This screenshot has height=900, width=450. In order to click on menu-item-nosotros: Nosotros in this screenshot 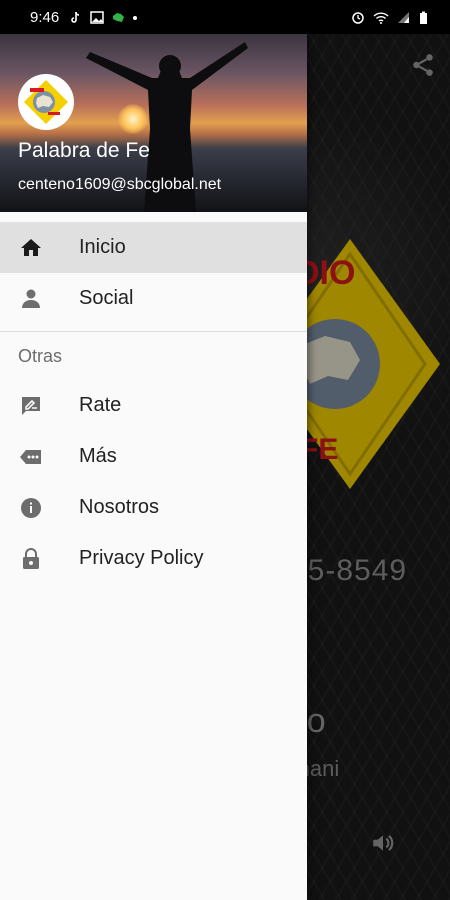, I will do `click(153, 507)`.